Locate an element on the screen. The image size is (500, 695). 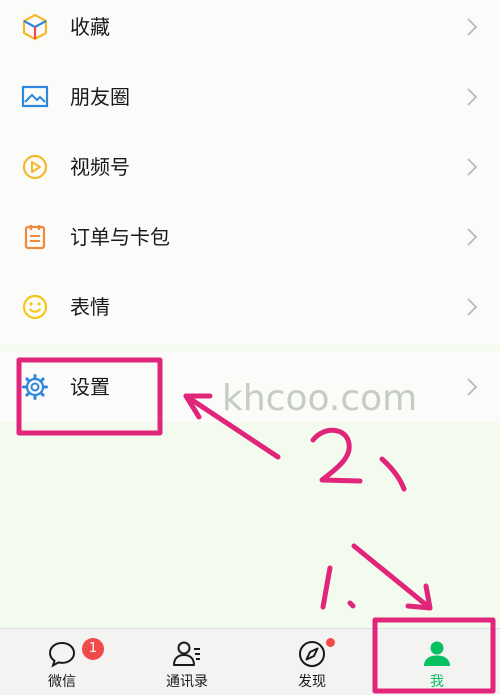
tab-me: 我 is located at coordinates (437, 662).